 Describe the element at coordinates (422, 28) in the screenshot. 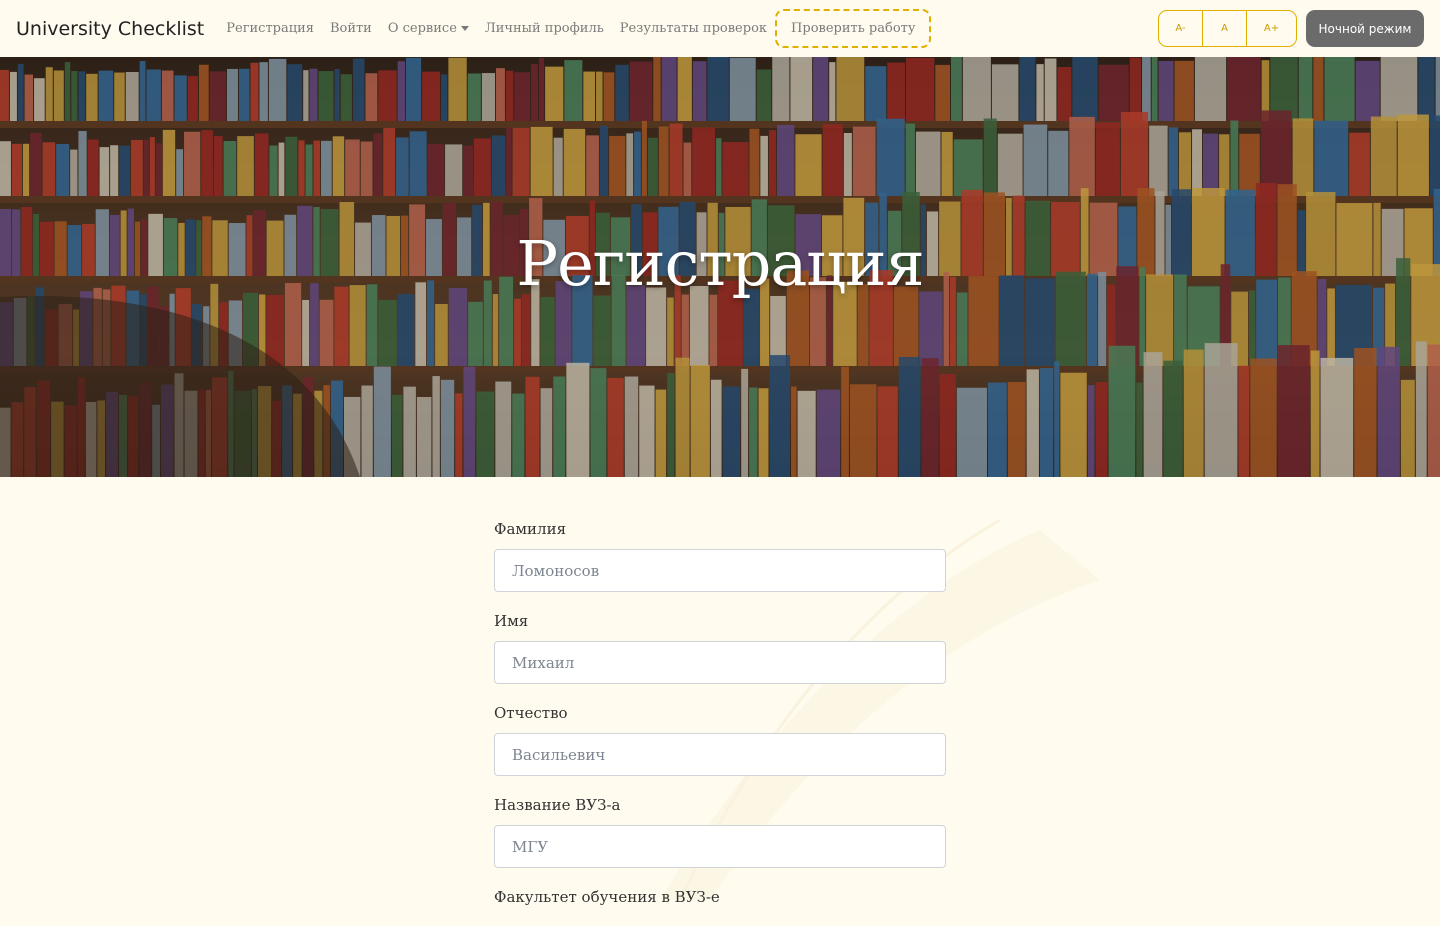

I see `nav-about-label: О сервисе` at that location.